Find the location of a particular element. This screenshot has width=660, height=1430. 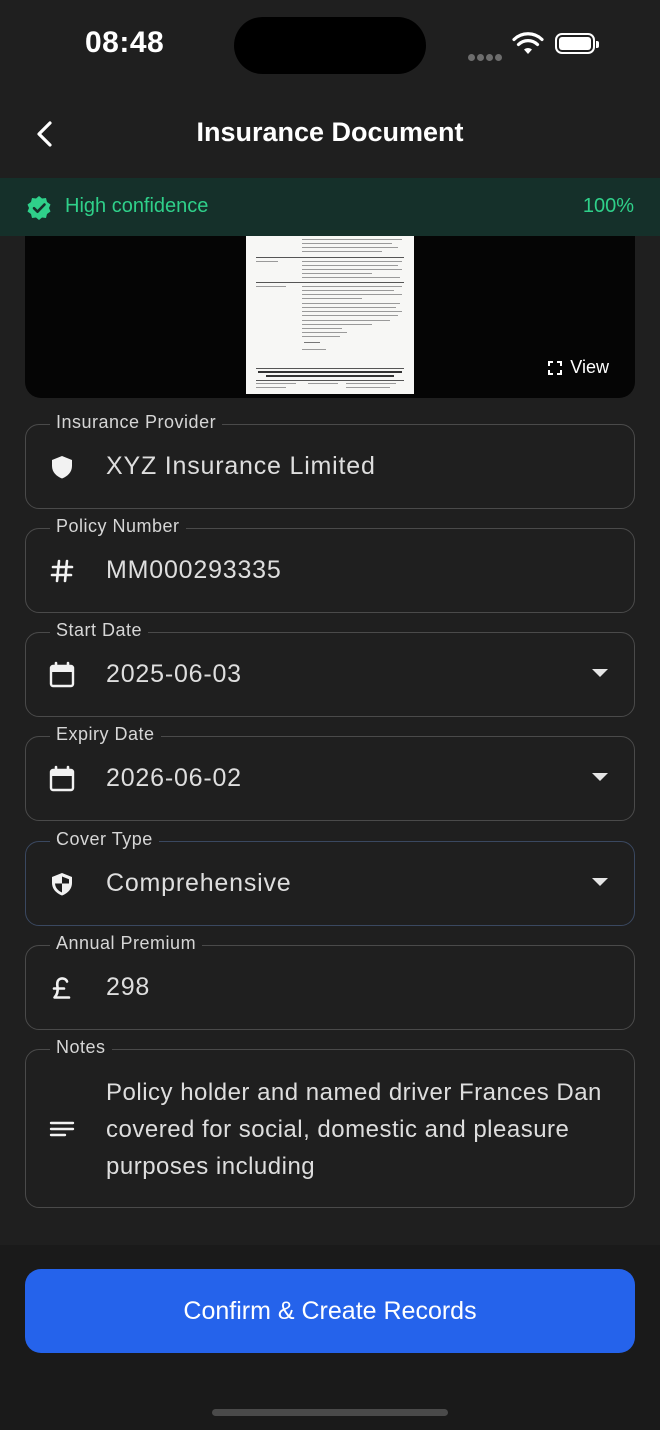

document-thumbnail is located at coordinates (330, 315).